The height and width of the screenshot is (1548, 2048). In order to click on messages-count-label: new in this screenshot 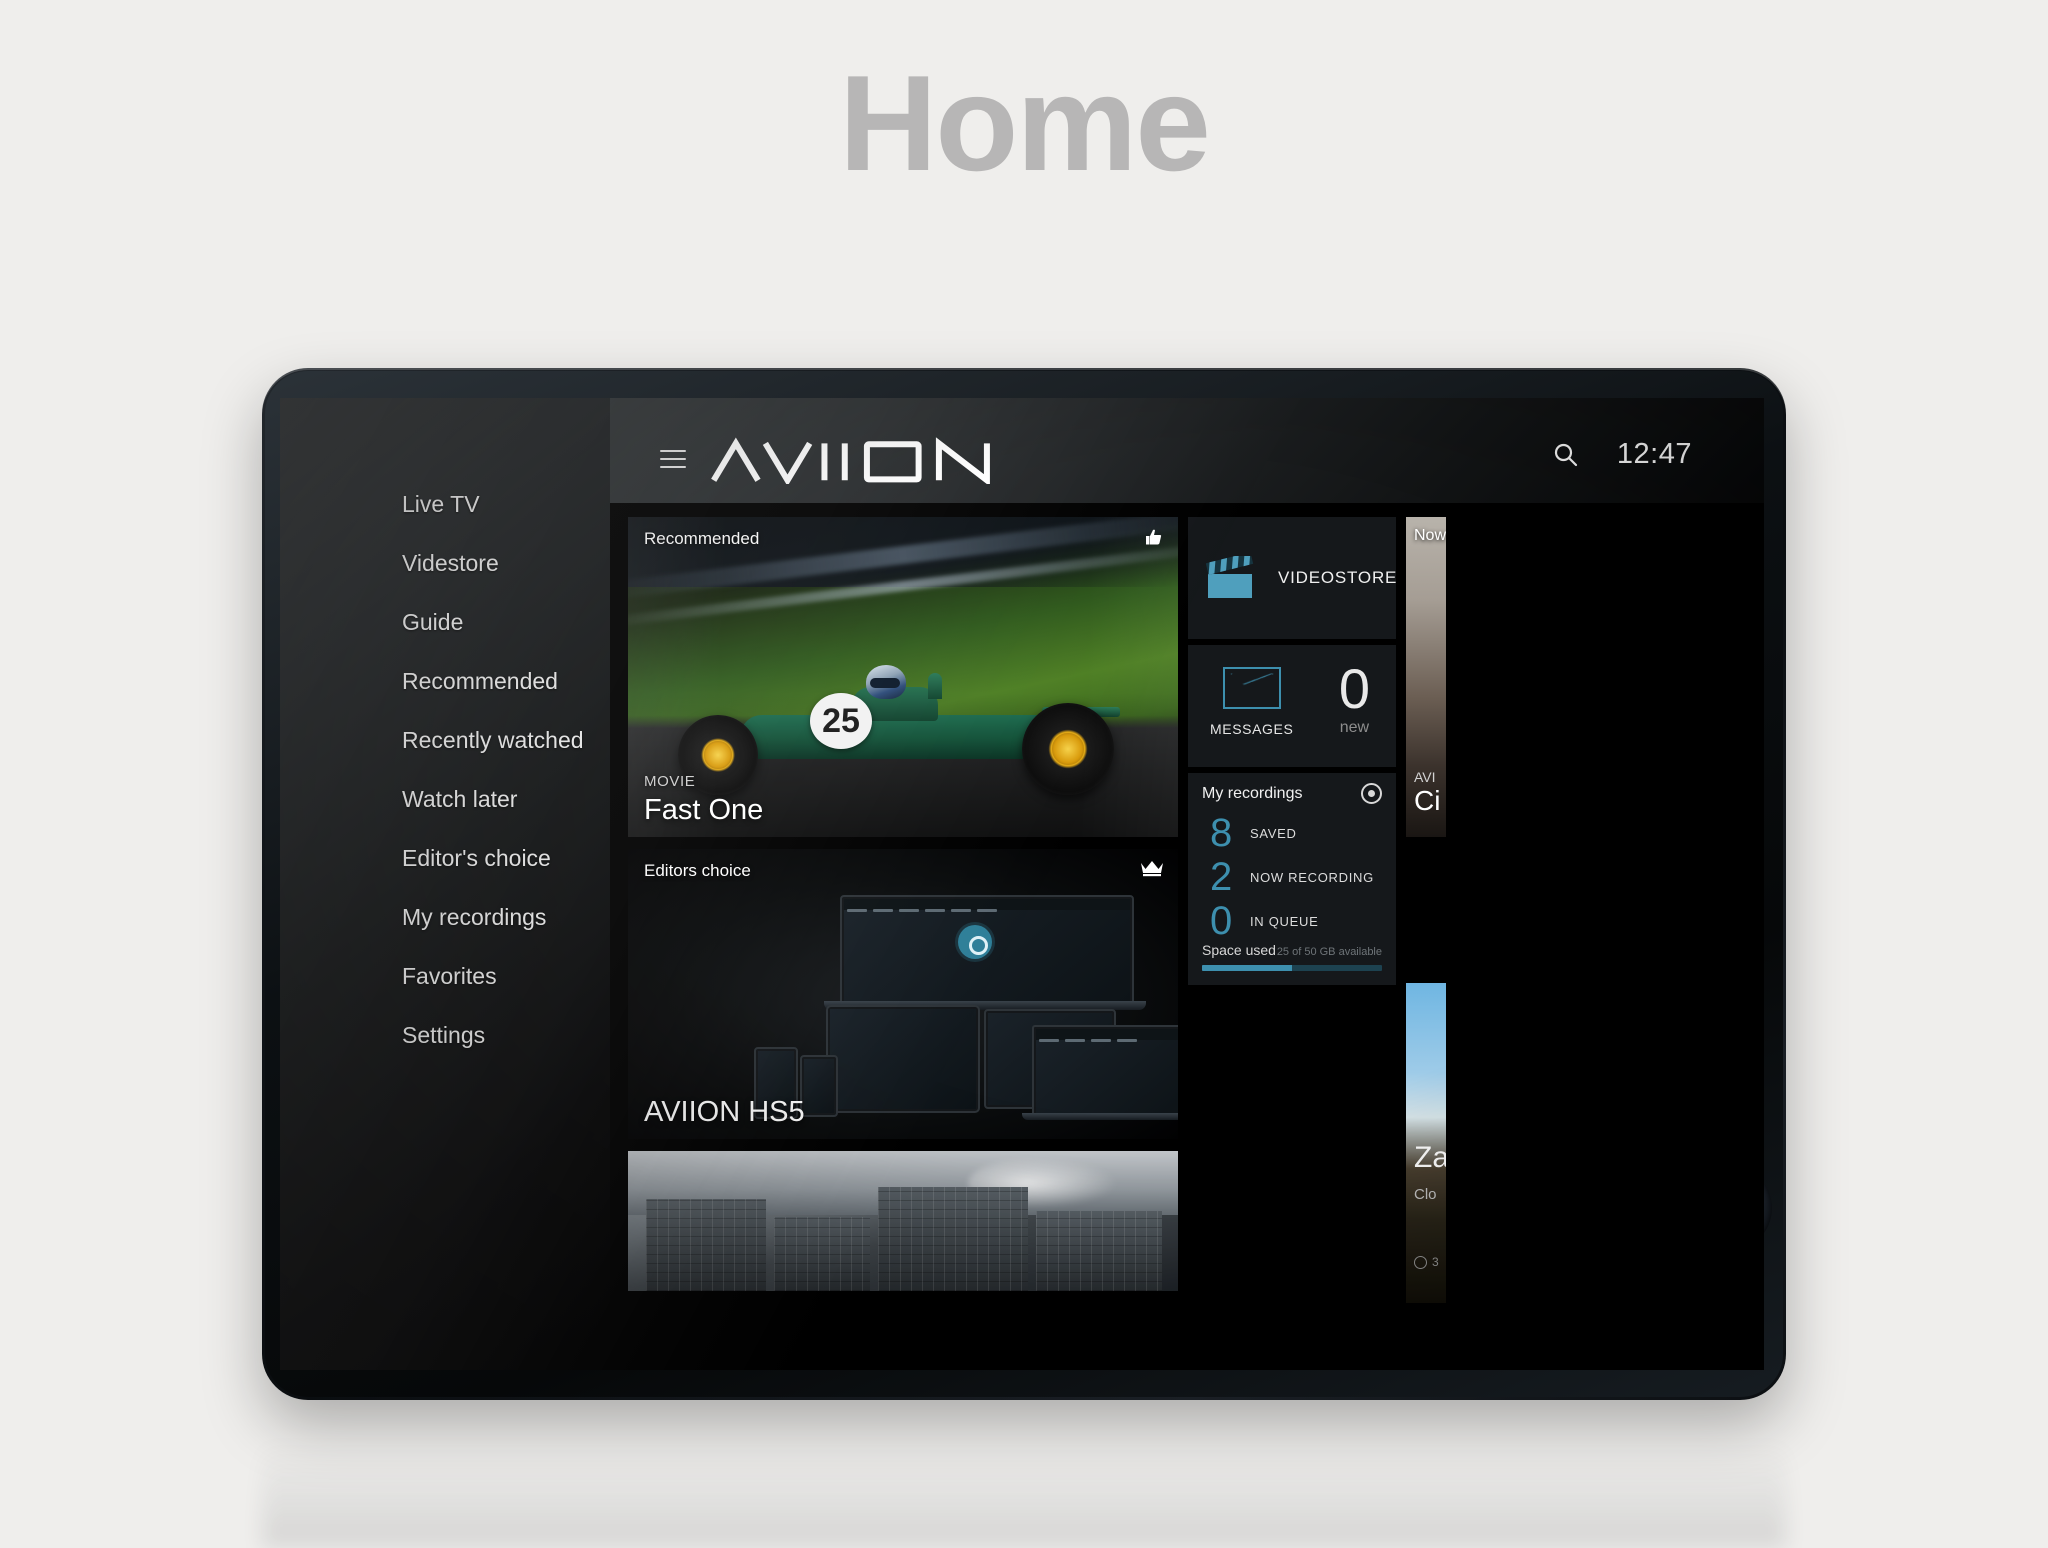, I will do `click(1354, 727)`.